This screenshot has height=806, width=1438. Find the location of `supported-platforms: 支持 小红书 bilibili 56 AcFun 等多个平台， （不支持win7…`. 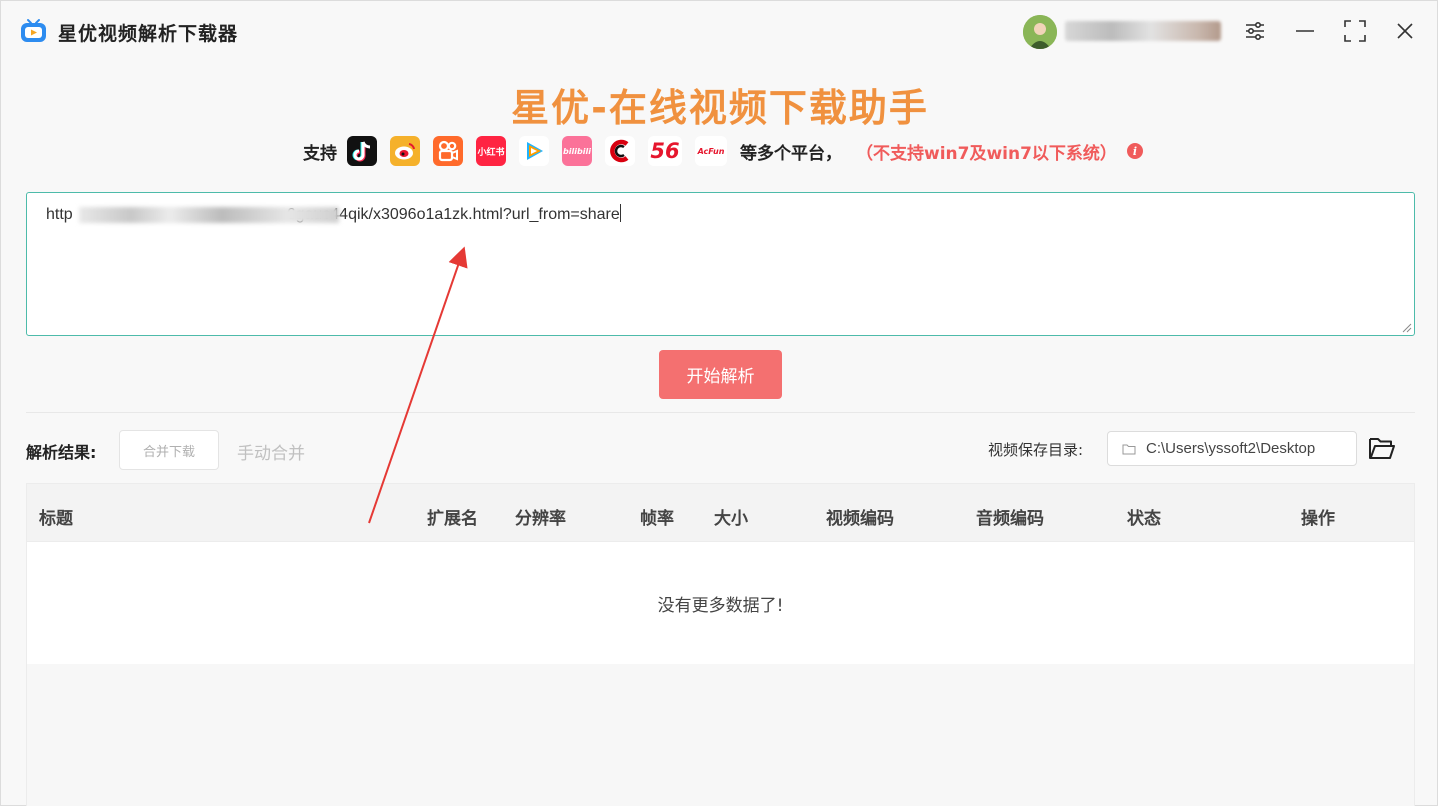

supported-platforms: 支持 小红书 bilibili 56 AcFun 等多个平台， （不支持win7… is located at coordinates (723, 151).